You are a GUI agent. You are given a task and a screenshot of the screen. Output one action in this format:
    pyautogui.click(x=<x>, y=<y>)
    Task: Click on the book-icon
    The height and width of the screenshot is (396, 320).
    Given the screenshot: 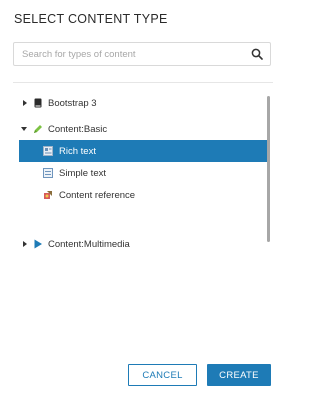 What is the action you would take?
    pyautogui.click(x=38, y=103)
    